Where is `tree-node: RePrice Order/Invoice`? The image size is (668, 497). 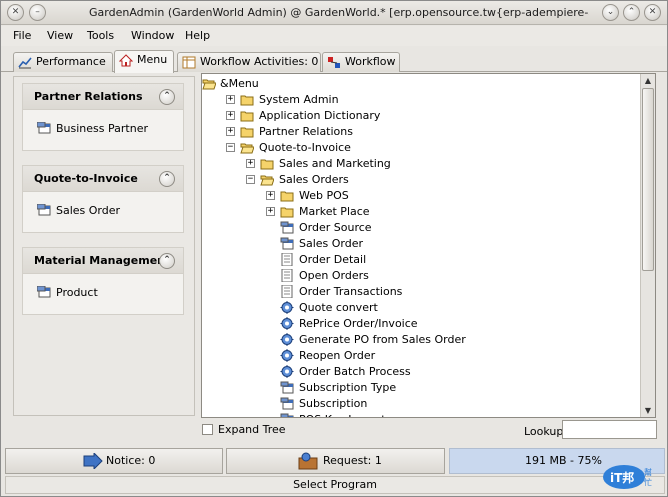 tree-node: RePrice Order/Invoice is located at coordinates (417, 324).